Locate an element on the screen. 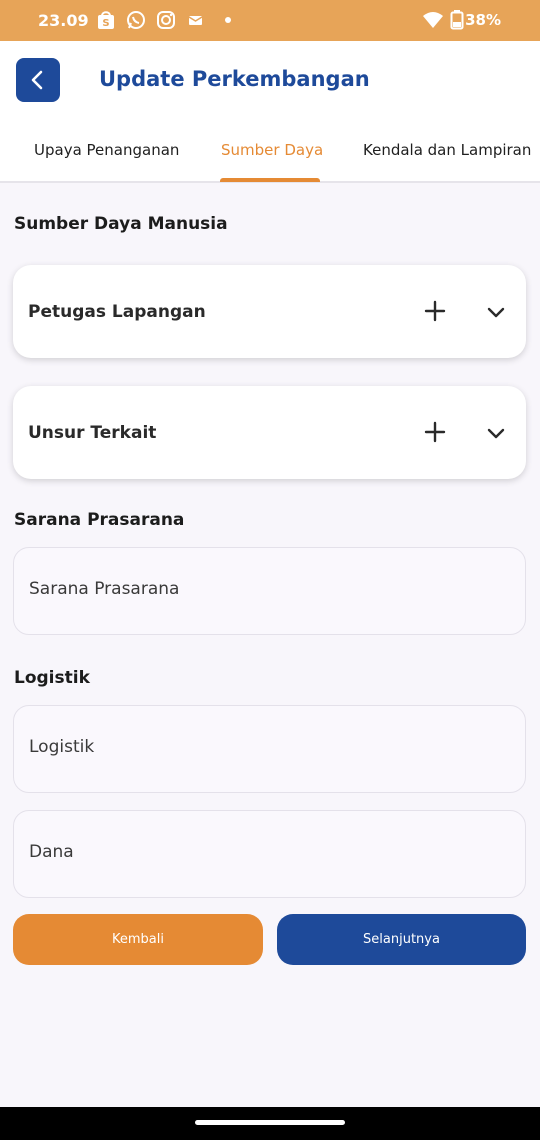  shopee-icon: S is located at coordinates (106, 20).